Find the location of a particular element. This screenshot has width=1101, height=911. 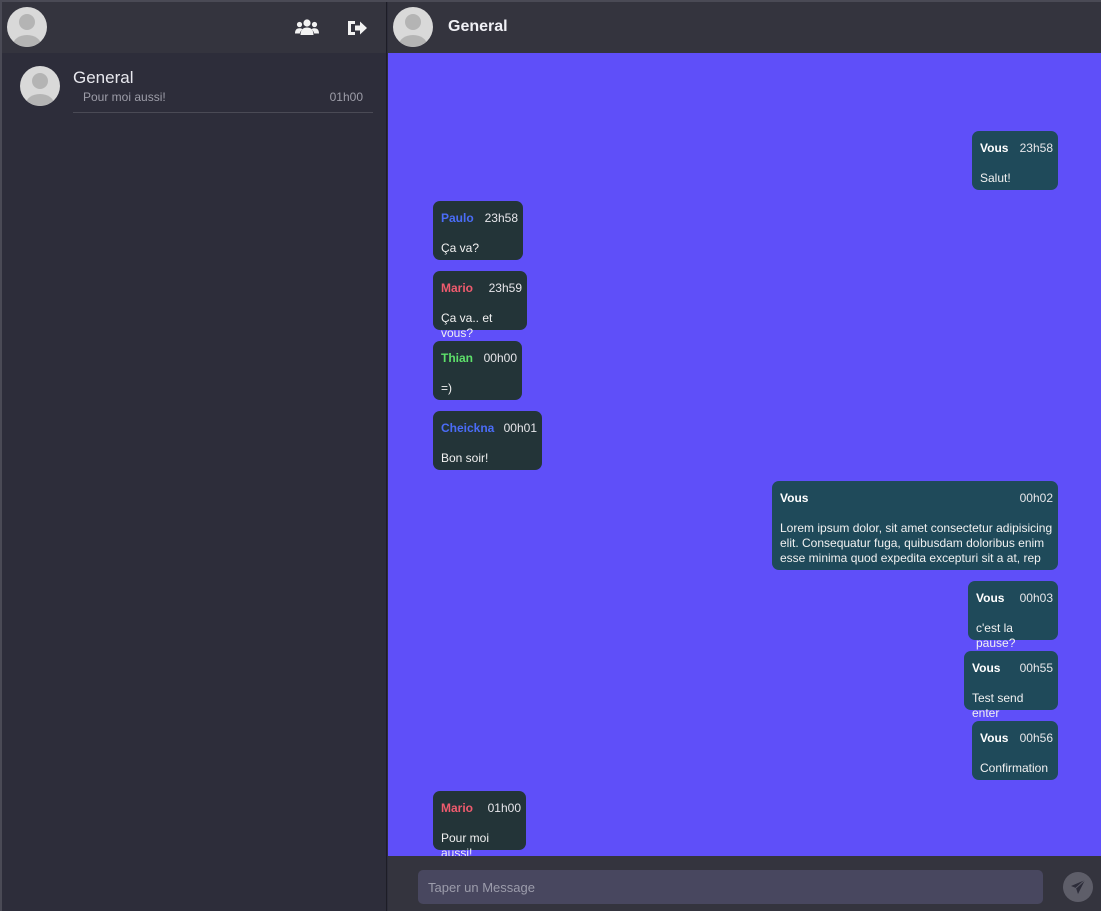

message-text: Salut! is located at coordinates (995, 178).